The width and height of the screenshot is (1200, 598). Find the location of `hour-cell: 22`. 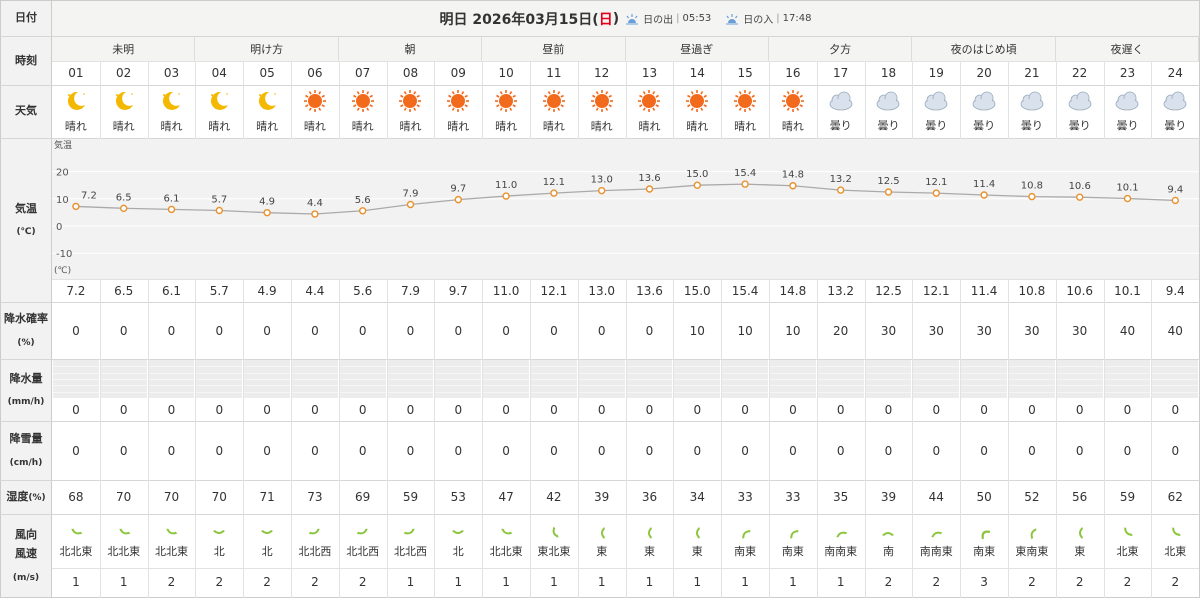

hour-cell: 22 is located at coordinates (1080, 73).